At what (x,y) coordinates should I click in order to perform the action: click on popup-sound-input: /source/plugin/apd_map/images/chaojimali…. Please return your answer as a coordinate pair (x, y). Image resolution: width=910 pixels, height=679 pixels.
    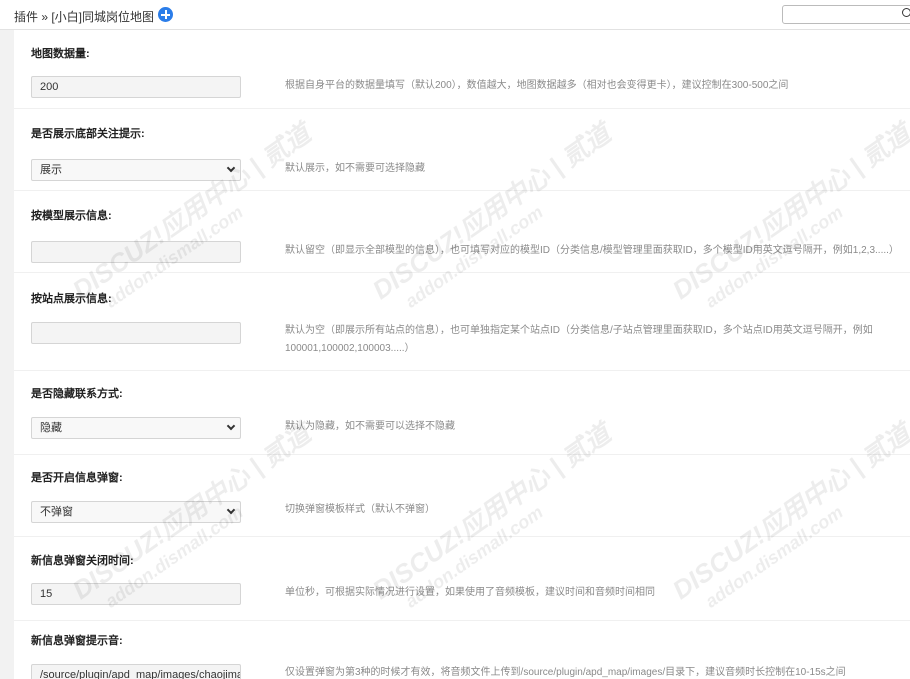
    Looking at the image, I should click on (136, 671).